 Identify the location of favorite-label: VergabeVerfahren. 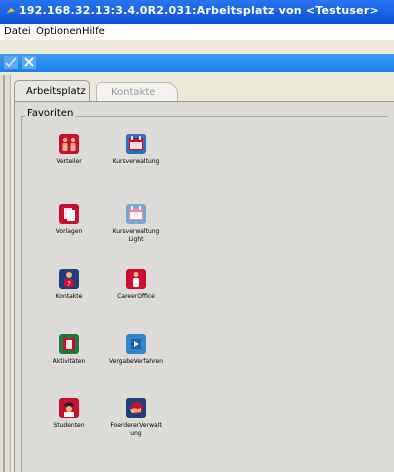
(136, 361).